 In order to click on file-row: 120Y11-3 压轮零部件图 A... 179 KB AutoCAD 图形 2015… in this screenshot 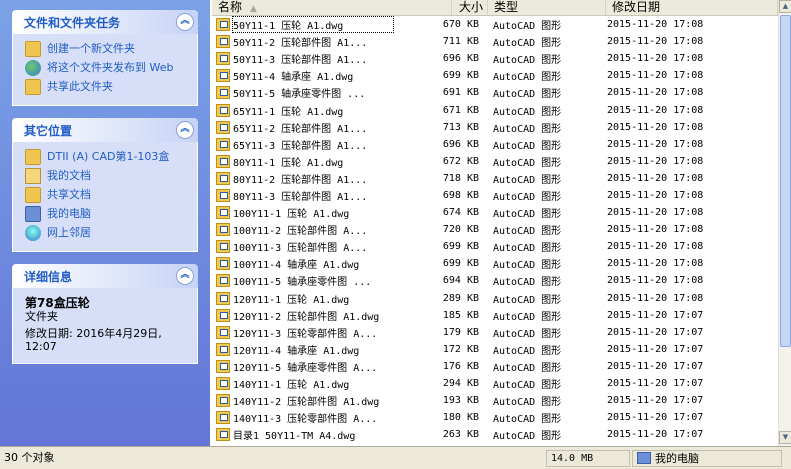, I will do `click(495, 332)`.